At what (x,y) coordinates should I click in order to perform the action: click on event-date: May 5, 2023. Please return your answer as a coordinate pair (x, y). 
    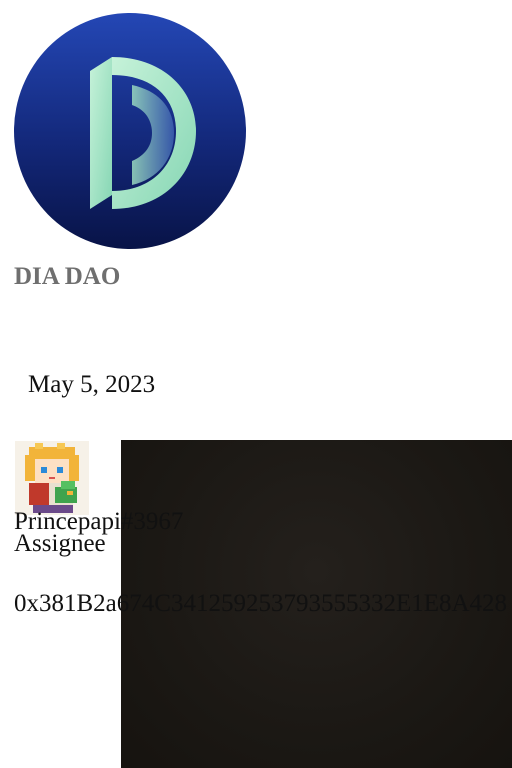
    Looking at the image, I should click on (92, 384).